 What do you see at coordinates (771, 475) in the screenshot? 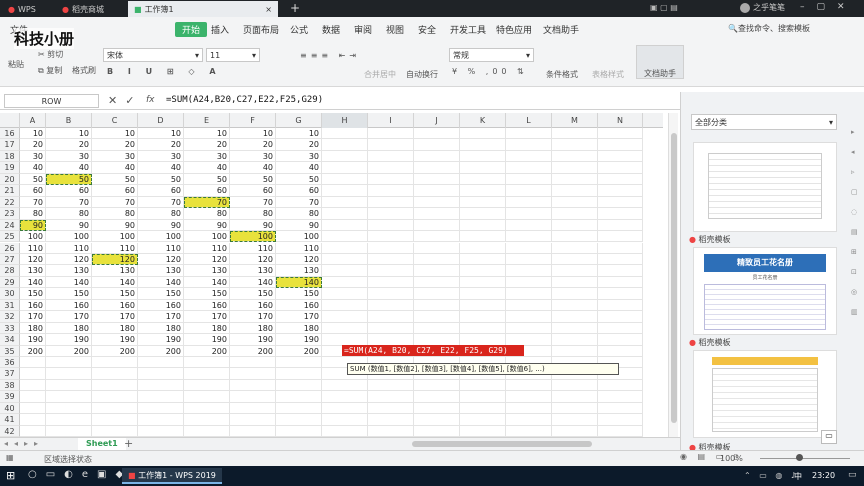
I see `tray-icons: ⌃ ▭ ◍ ♪` at bounding box center [771, 475].